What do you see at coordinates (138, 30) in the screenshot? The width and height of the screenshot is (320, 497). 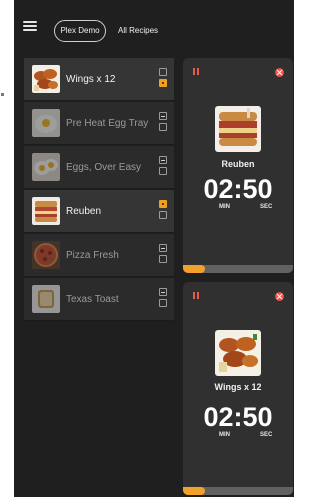 I see `all-recipes-link: All Recipes` at bounding box center [138, 30].